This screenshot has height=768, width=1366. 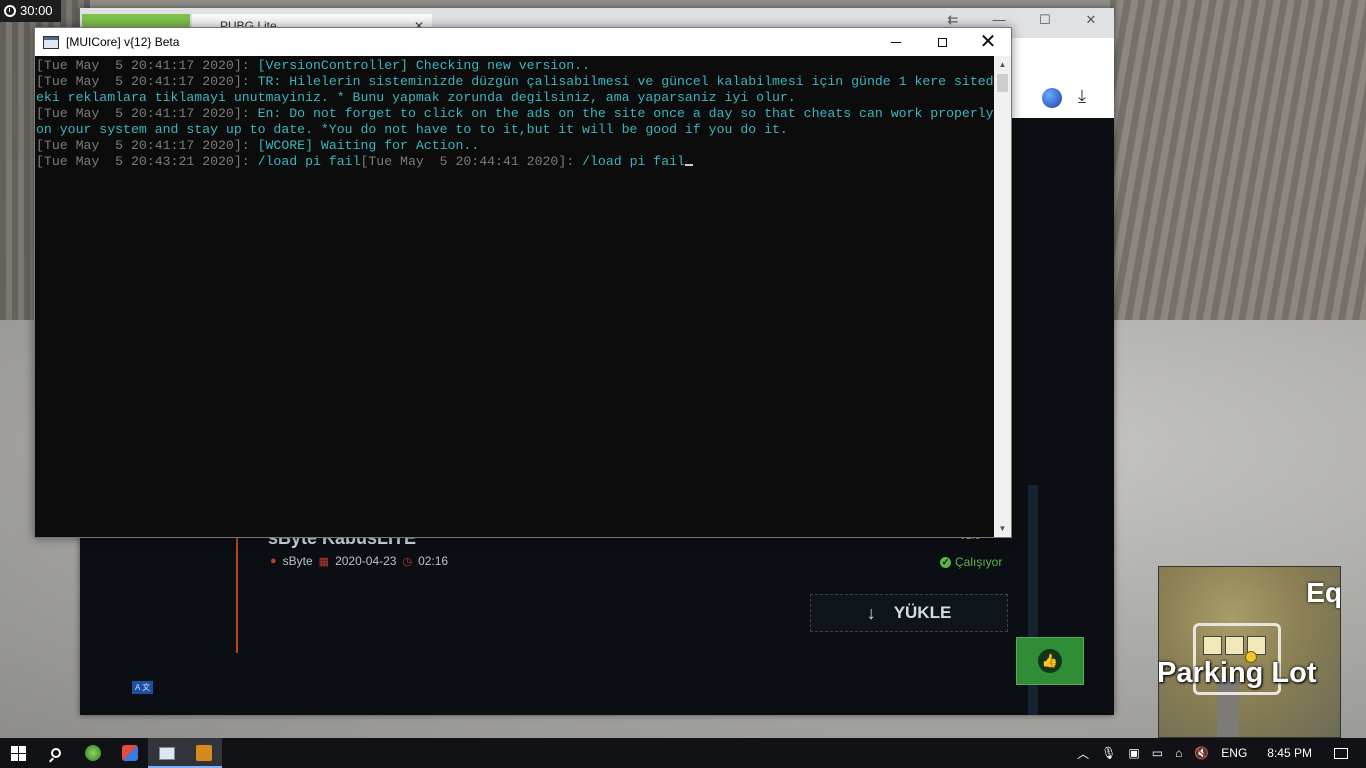 I want to click on taskbar-app-paint, so click(x=129, y=753).